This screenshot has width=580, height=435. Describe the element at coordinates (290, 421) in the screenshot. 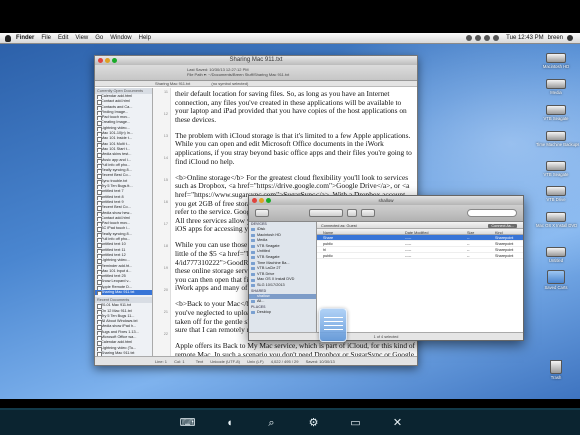

I see `remote-control-toolbar: ⌨ ◖ ⌕ ⚙ ▭ ✕` at that location.